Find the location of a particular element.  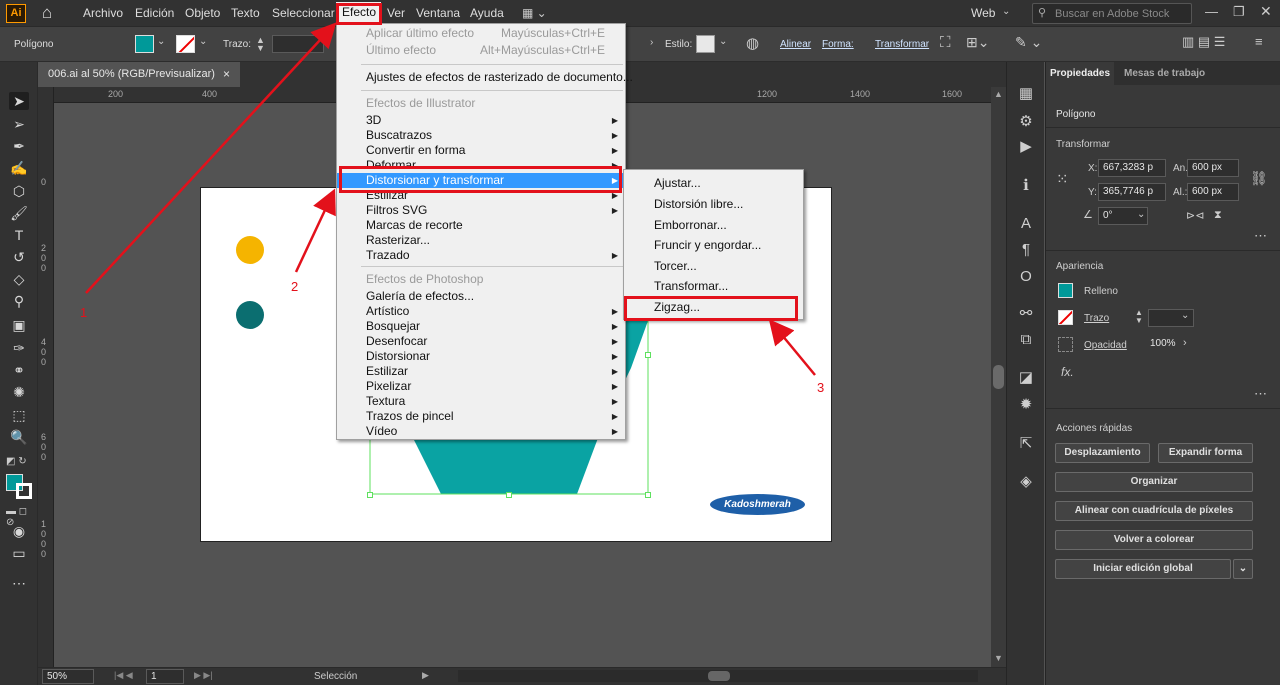

annotation-number-3: 3 is located at coordinates (821, 387).